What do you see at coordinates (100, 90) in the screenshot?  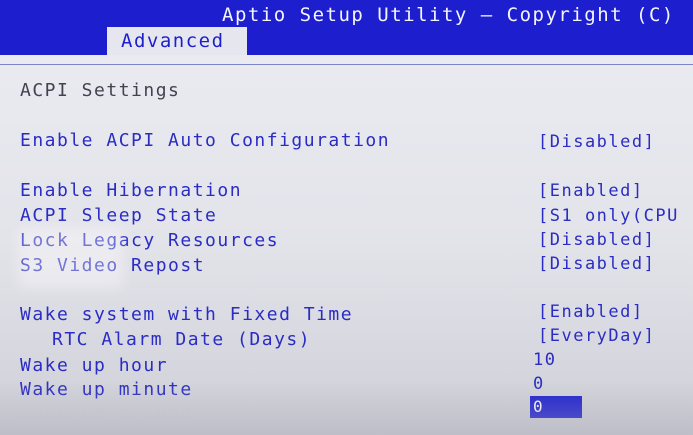 I see `section-heading: ACPI Settings` at bounding box center [100, 90].